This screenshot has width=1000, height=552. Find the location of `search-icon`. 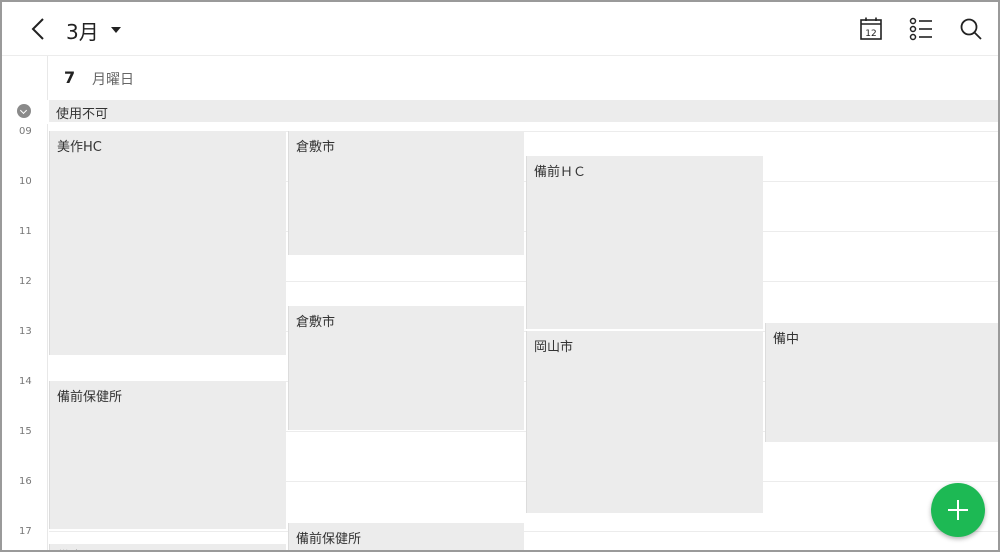

search-icon is located at coordinates (971, 29).